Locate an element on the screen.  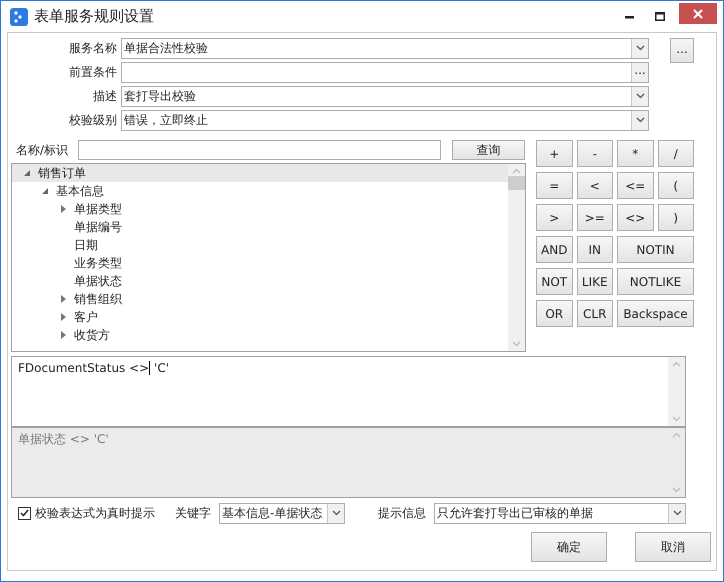
operator-button: NOT is located at coordinates (554, 281).